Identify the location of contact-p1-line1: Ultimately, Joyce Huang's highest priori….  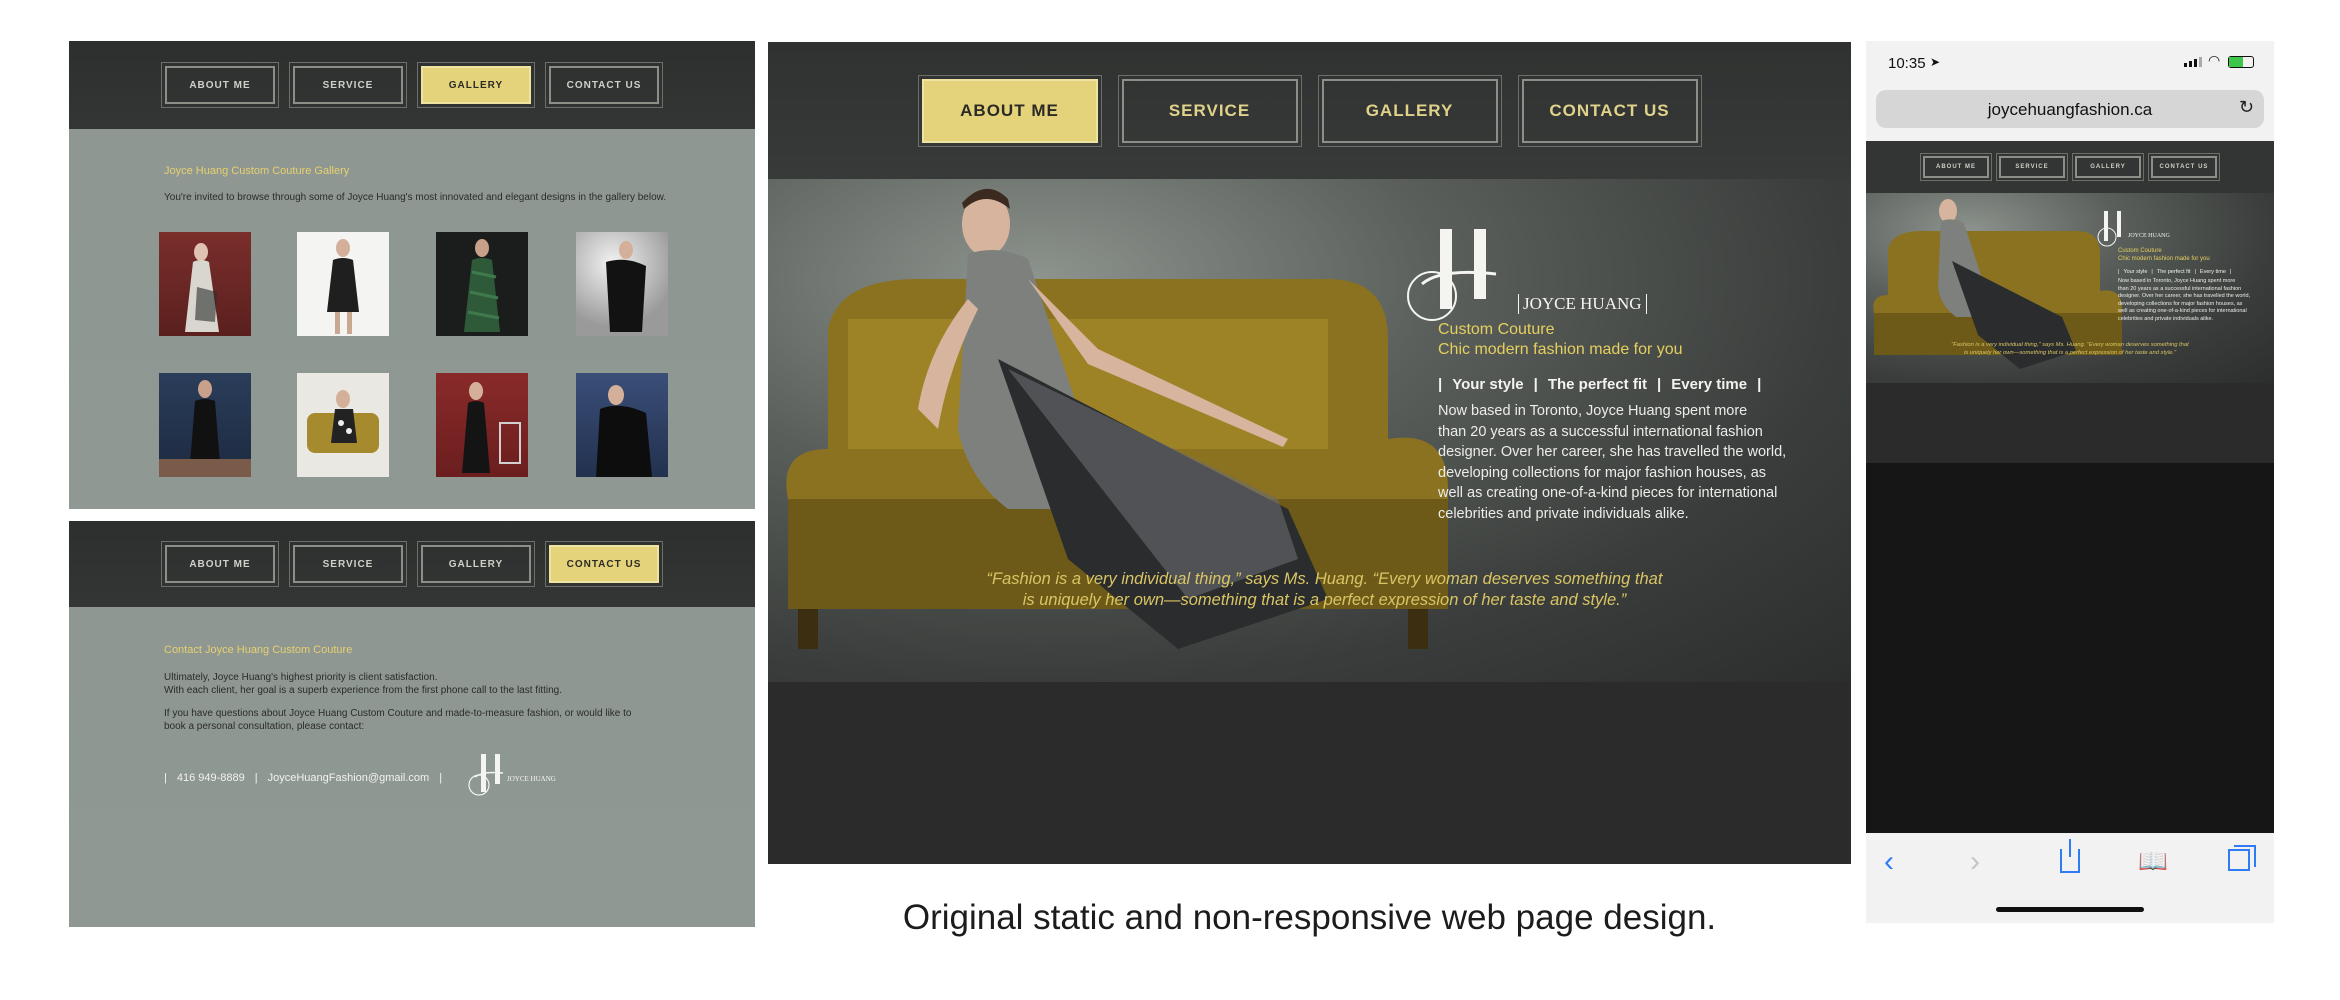
(301, 677).